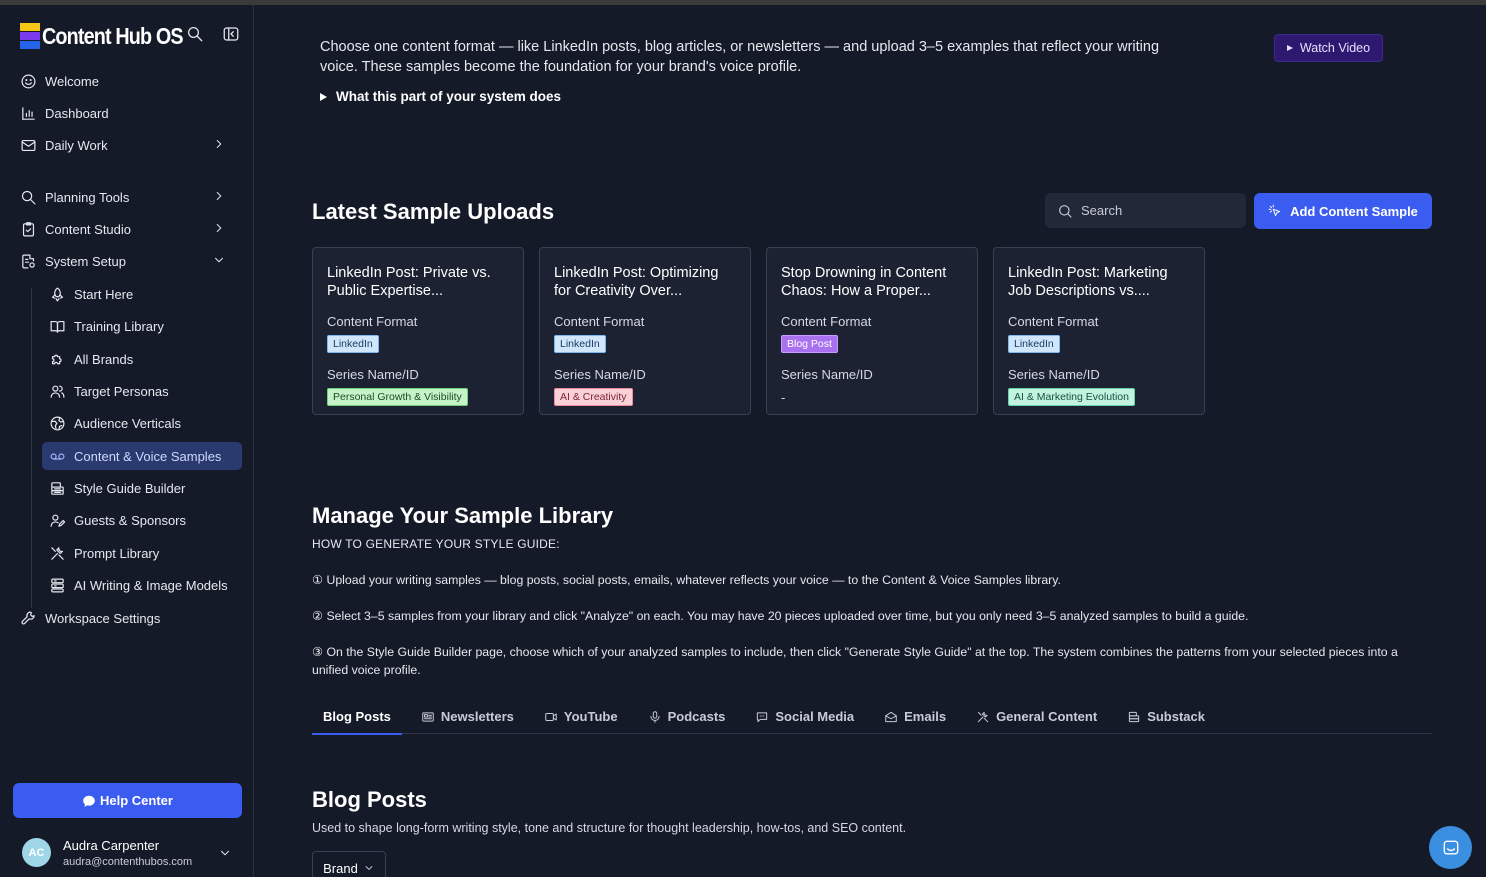  What do you see at coordinates (231, 34) in the screenshot?
I see `collapse-sidebar-icon` at bounding box center [231, 34].